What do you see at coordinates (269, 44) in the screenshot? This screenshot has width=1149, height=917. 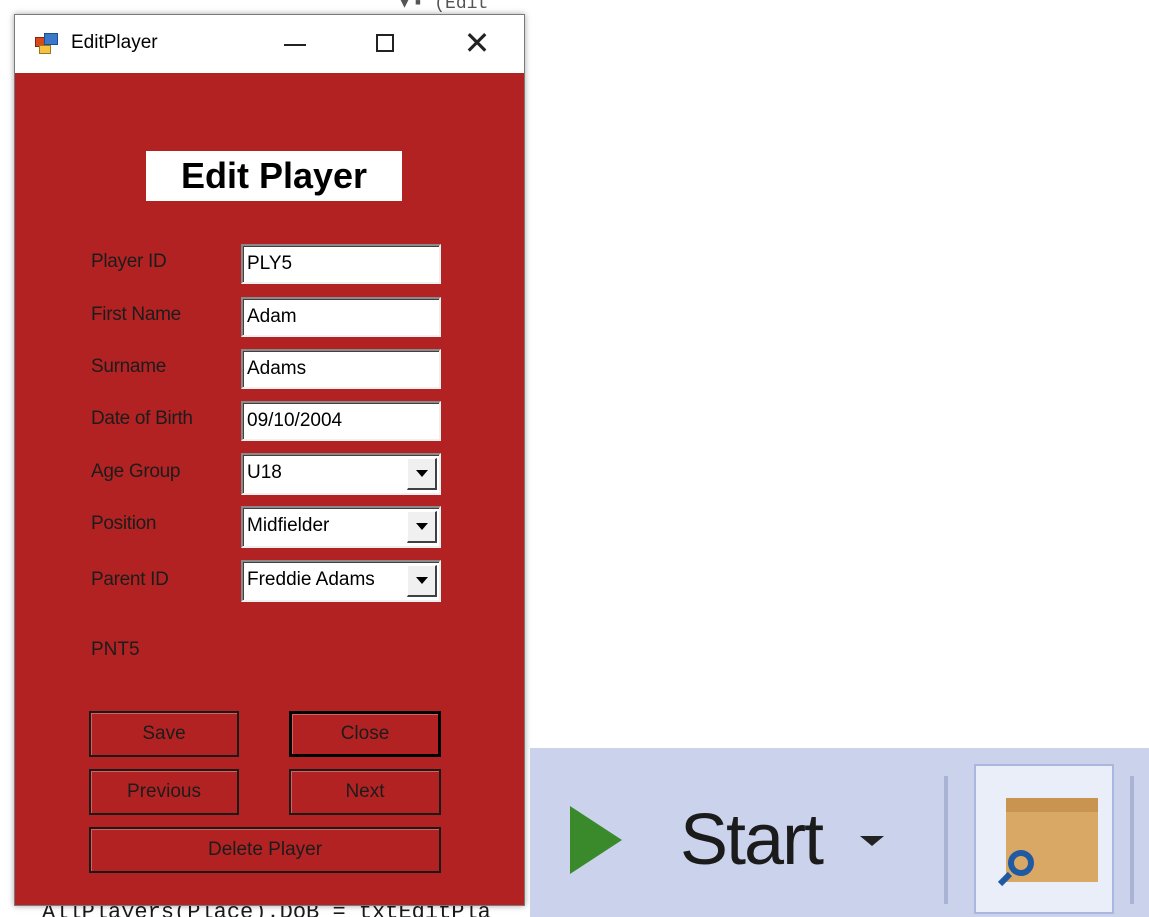 I see `title-bar: EditPlayer ✕` at bounding box center [269, 44].